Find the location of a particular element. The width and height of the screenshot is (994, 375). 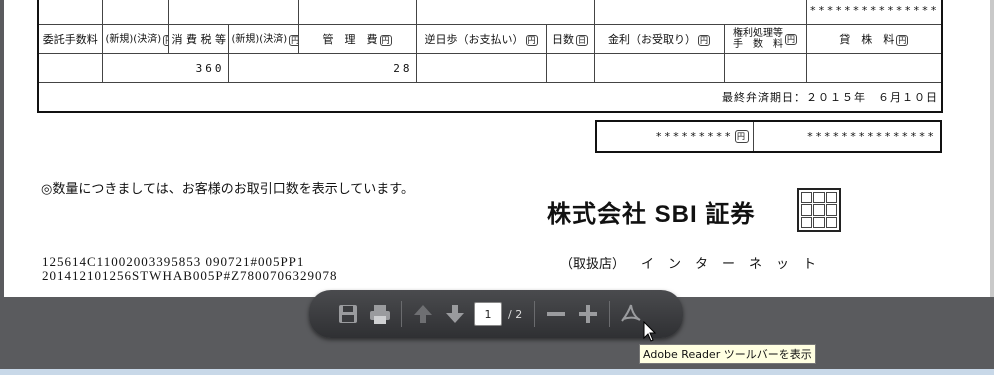

handler-value: インターネット is located at coordinates (736, 264).